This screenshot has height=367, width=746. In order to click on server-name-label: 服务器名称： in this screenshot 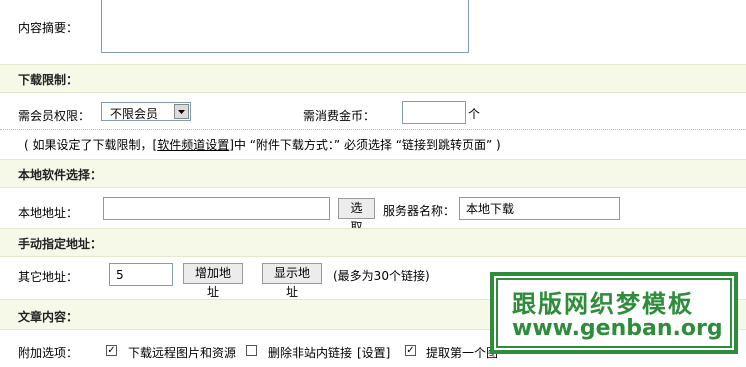, I will do `click(419, 211)`.